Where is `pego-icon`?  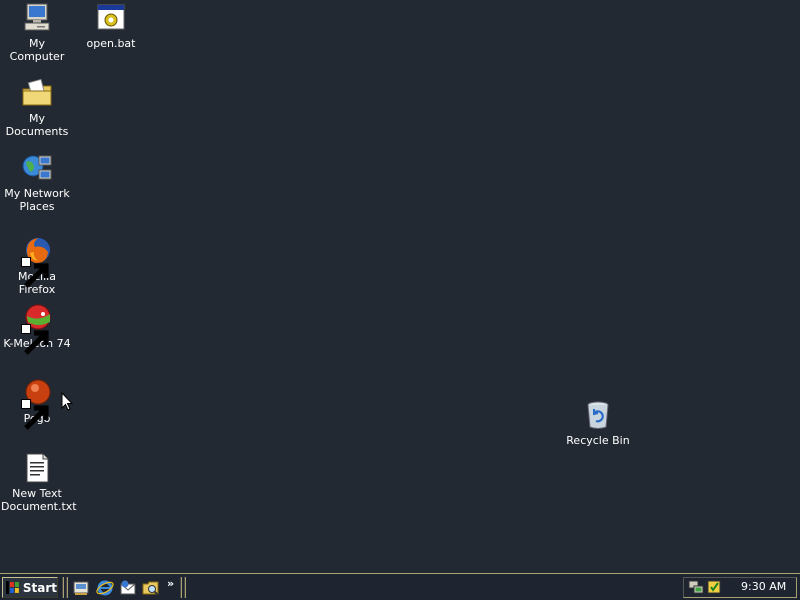
pego-icon is located at coordinates (37, 403).